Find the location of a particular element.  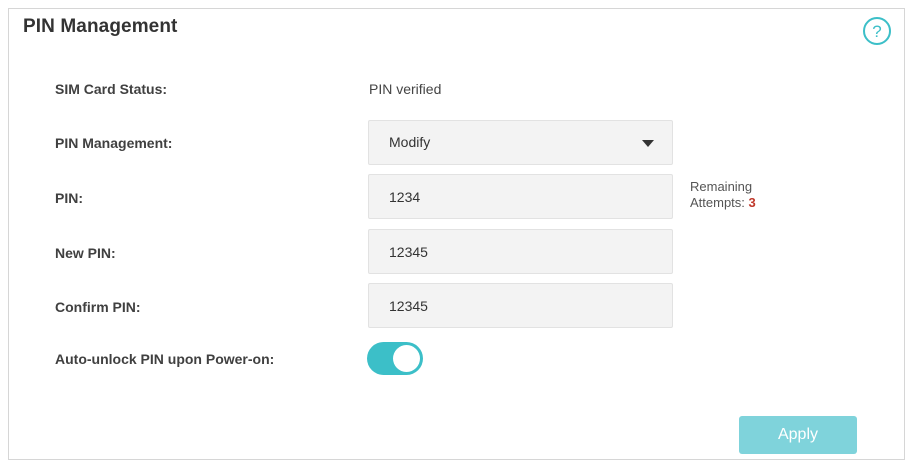

new-pin-field is located at coordinates (520, 251).